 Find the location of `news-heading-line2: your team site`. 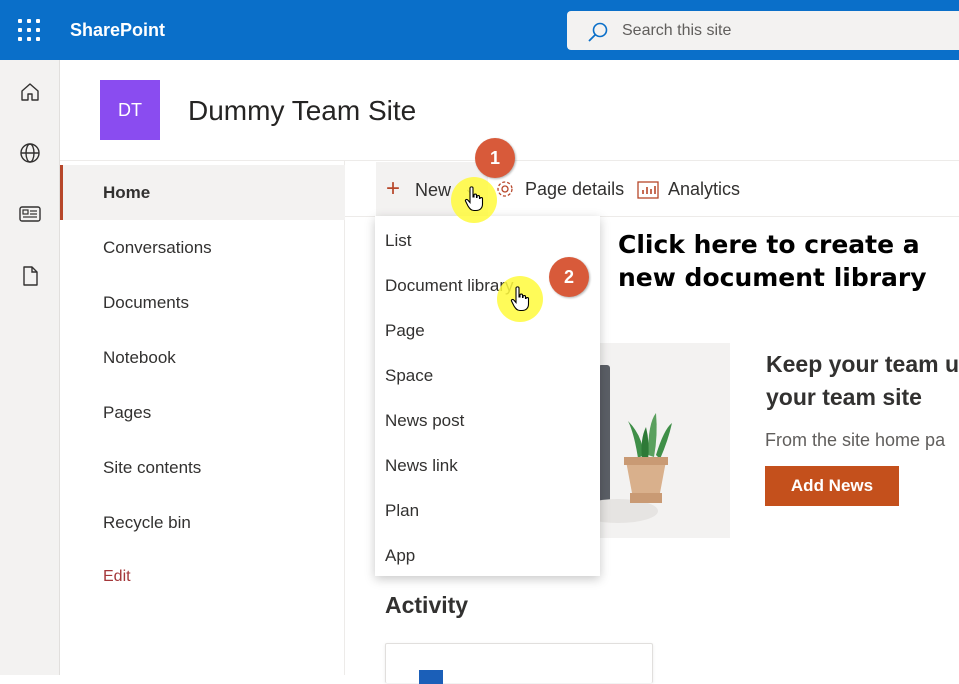

news-heading-line2: your team site is located at coordinates (844, 397).